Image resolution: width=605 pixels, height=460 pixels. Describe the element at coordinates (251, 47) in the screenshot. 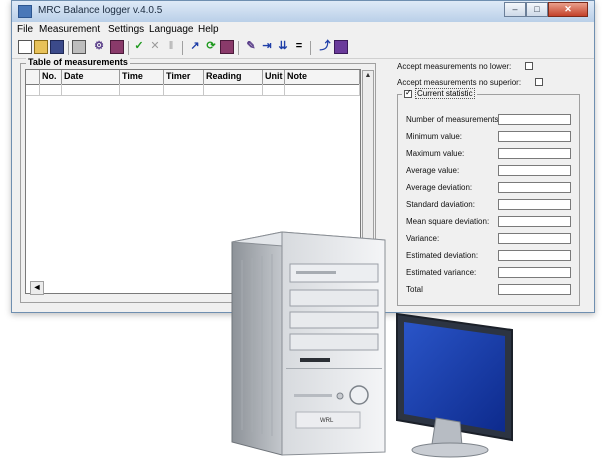

I see `tool-icon: ✎` at that location.